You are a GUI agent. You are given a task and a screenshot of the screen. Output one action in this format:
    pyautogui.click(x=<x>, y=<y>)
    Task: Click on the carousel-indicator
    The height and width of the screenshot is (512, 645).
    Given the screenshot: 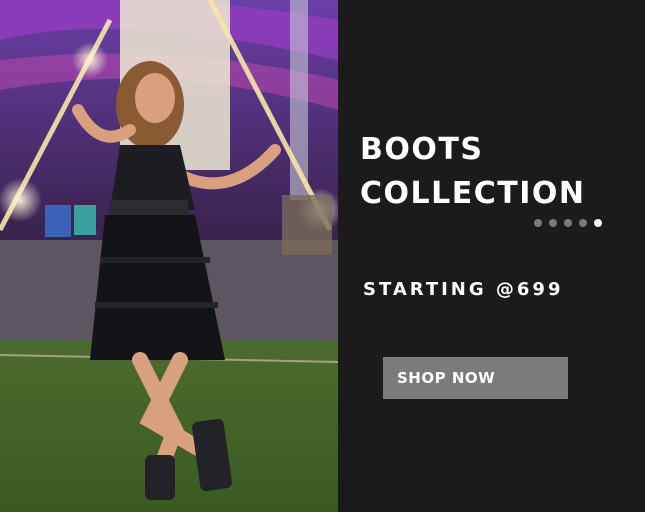 What is the action you would take?
    pyautogui.click(x=568, y=223)
    